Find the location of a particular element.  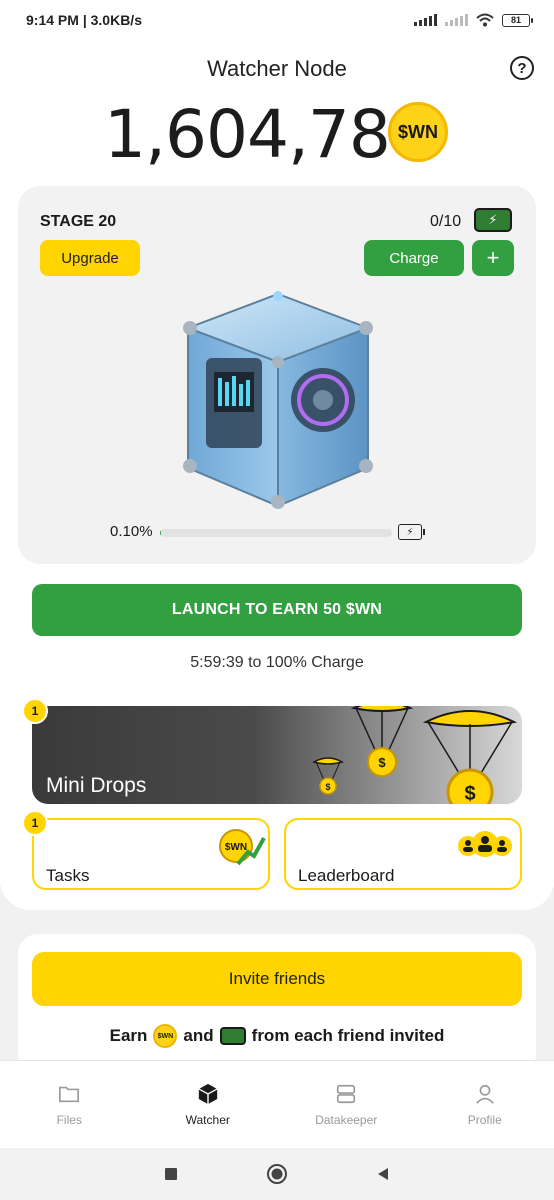

watcher-node-cube-image is located at coordinates (278, 400).